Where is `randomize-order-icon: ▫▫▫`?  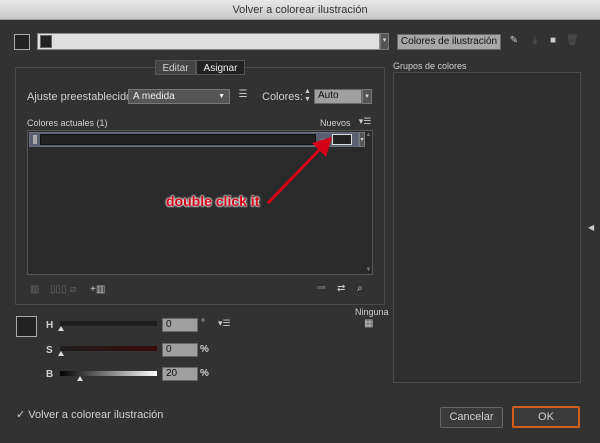
randomize-order-icon: ▫▫▫ is located at coordinates (321, 287).